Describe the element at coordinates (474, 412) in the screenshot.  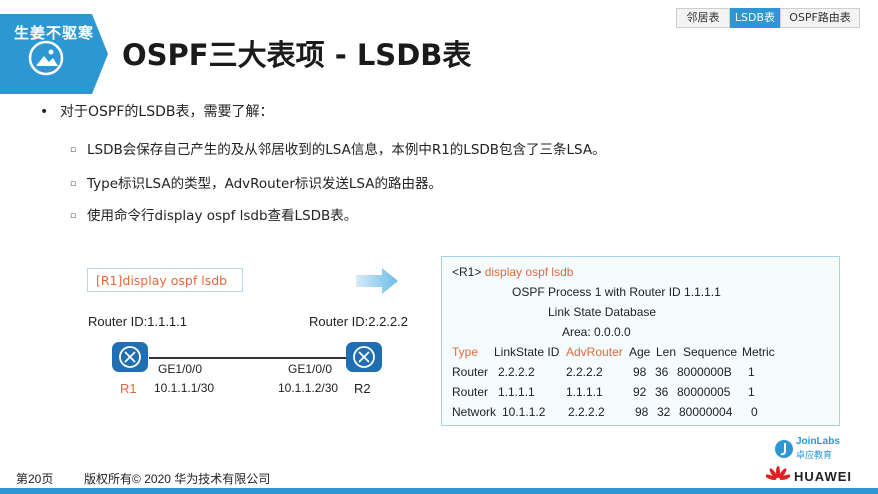
I see `cell-type: Network` at that location.